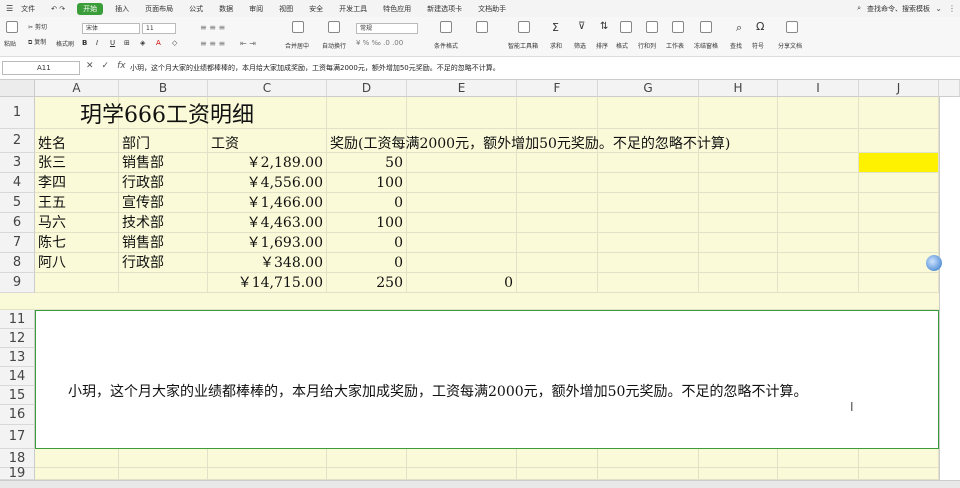 This screenshot has height=488, width=960. I want to click on cell-H6, so click(738, 223).